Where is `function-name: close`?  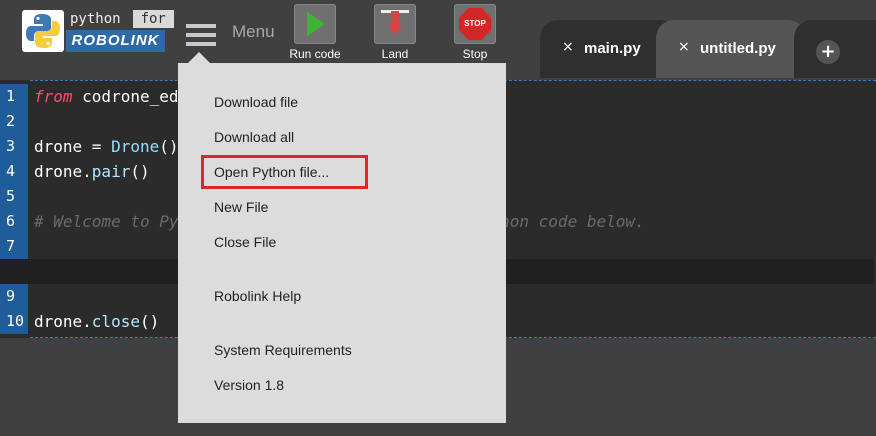 function-name: close is located at coordinates (115, 321).